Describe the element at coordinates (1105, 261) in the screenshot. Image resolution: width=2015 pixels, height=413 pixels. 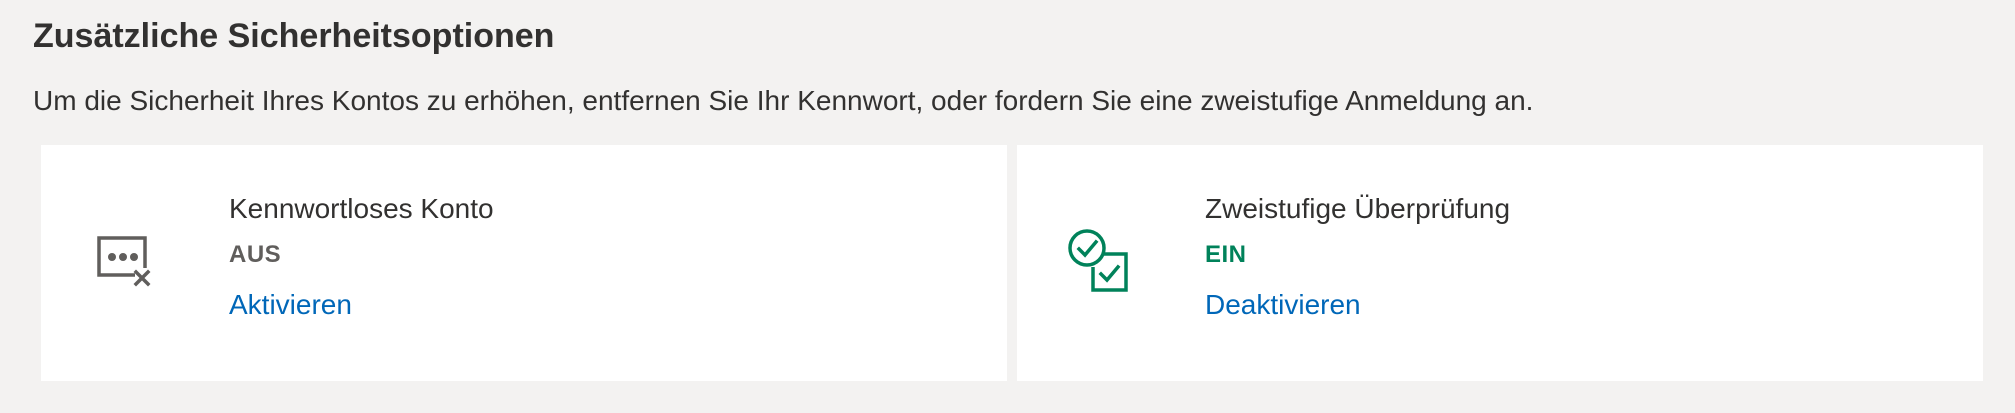
I see `two-step-verification-icon` at that location.